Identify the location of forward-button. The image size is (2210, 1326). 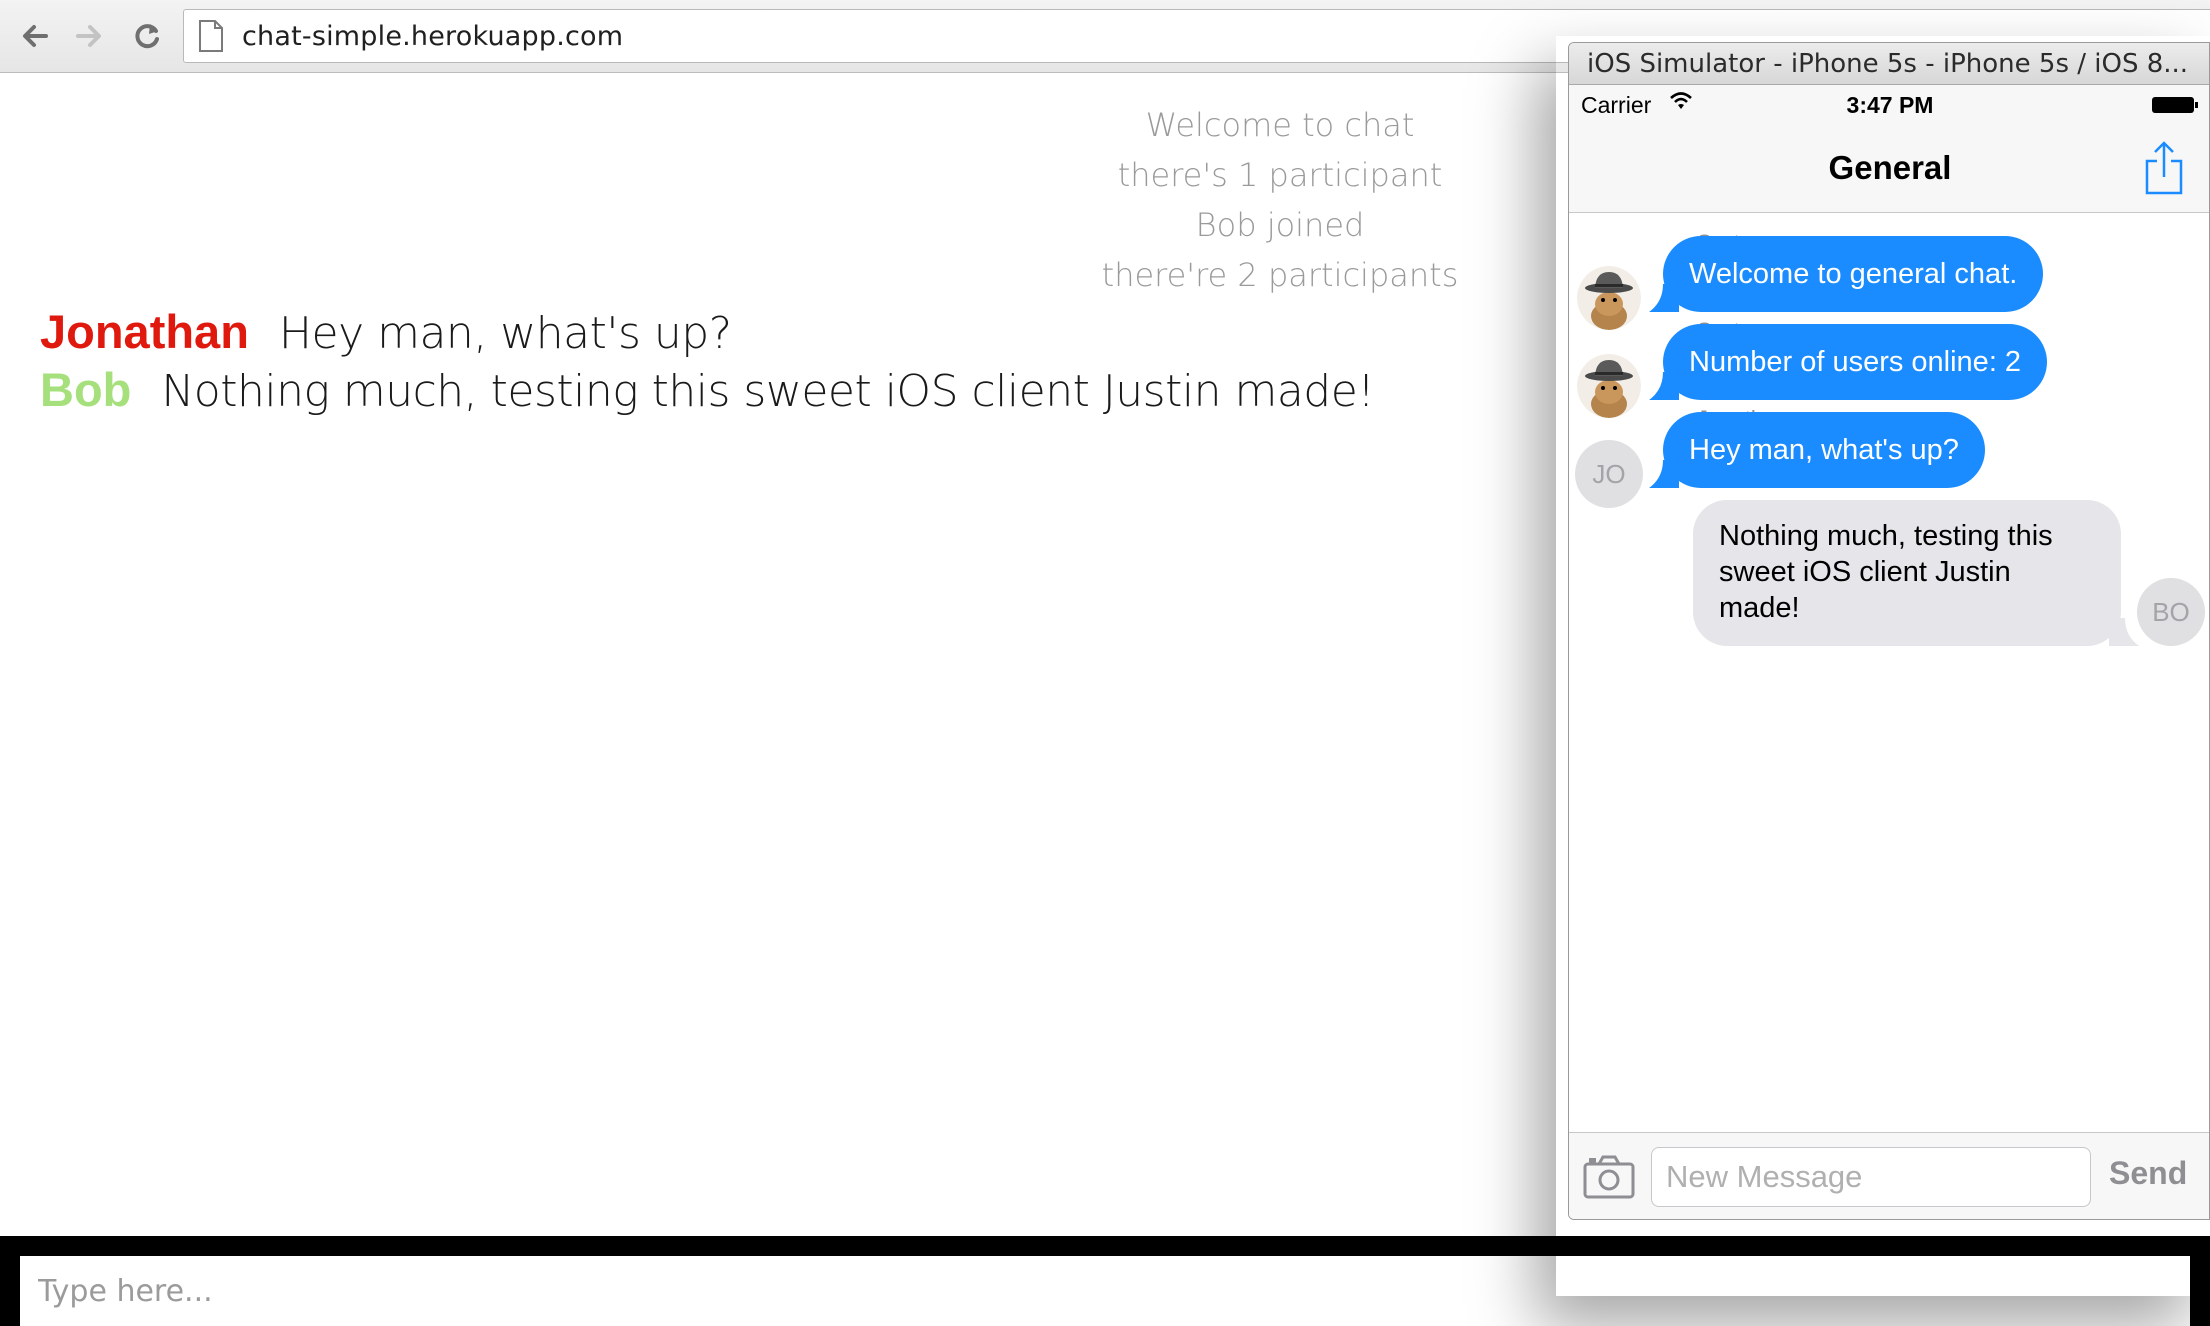
(89, 36).